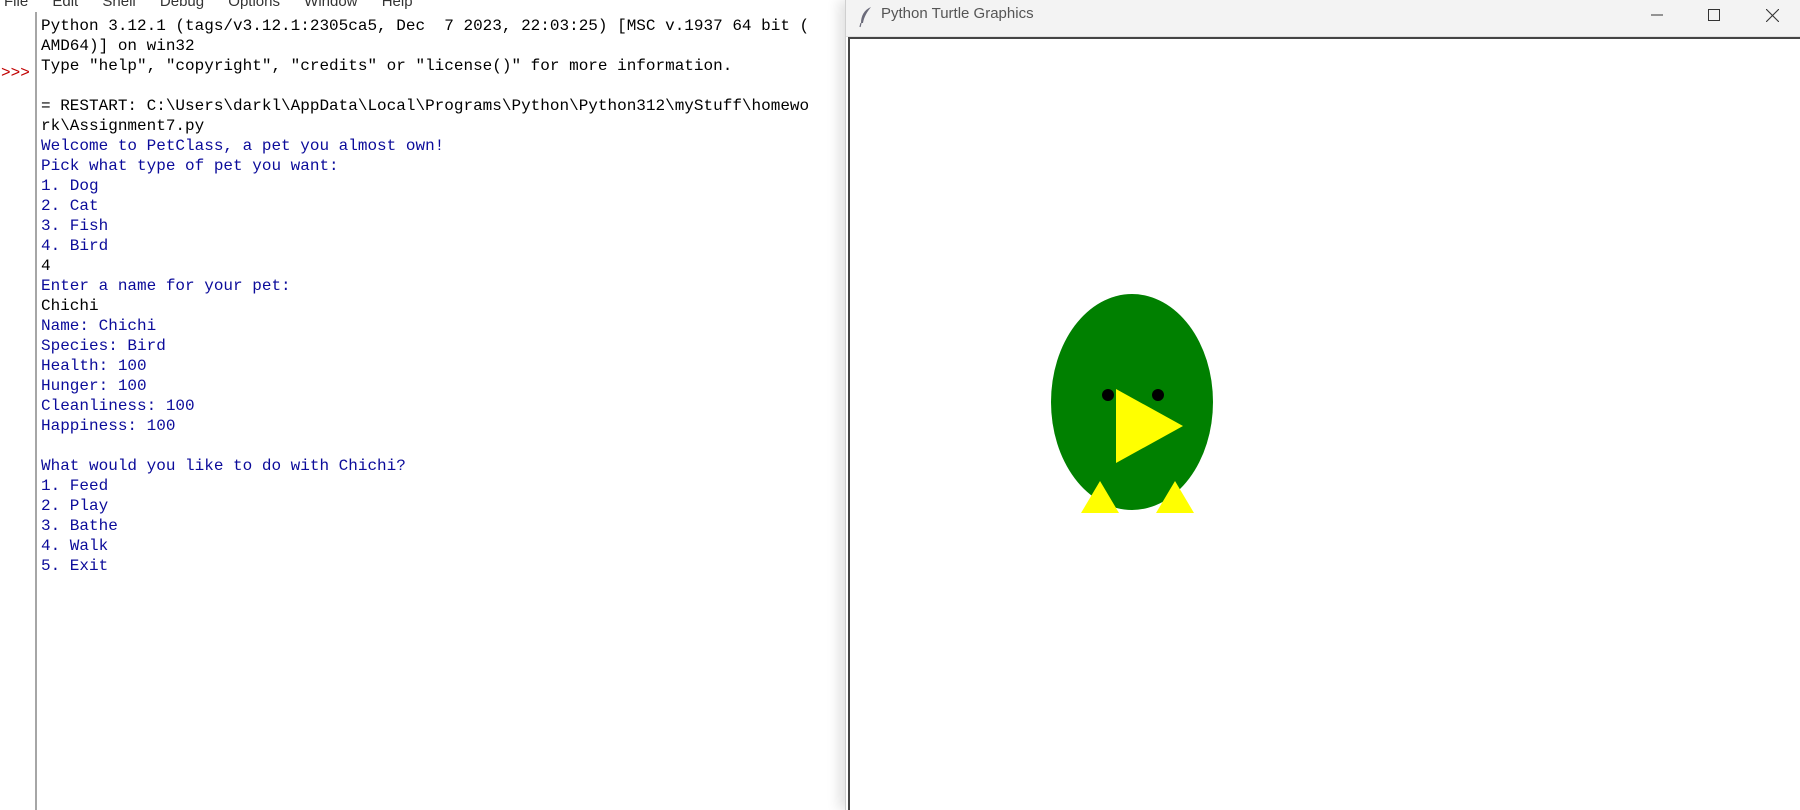 This screenshot has width=1800, height=810. I want to click on menu-window: Window, so click(330, 5).